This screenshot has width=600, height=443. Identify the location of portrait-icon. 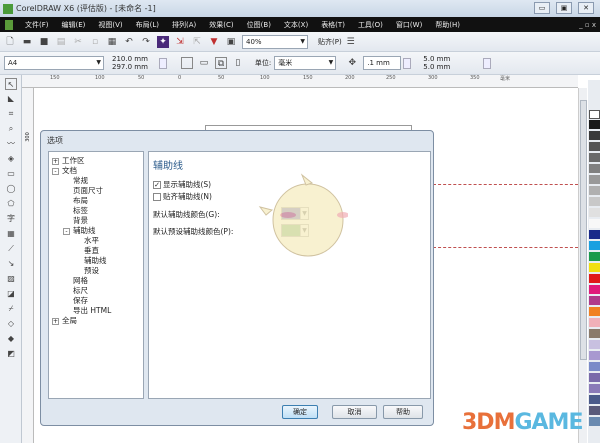
(186, 63).